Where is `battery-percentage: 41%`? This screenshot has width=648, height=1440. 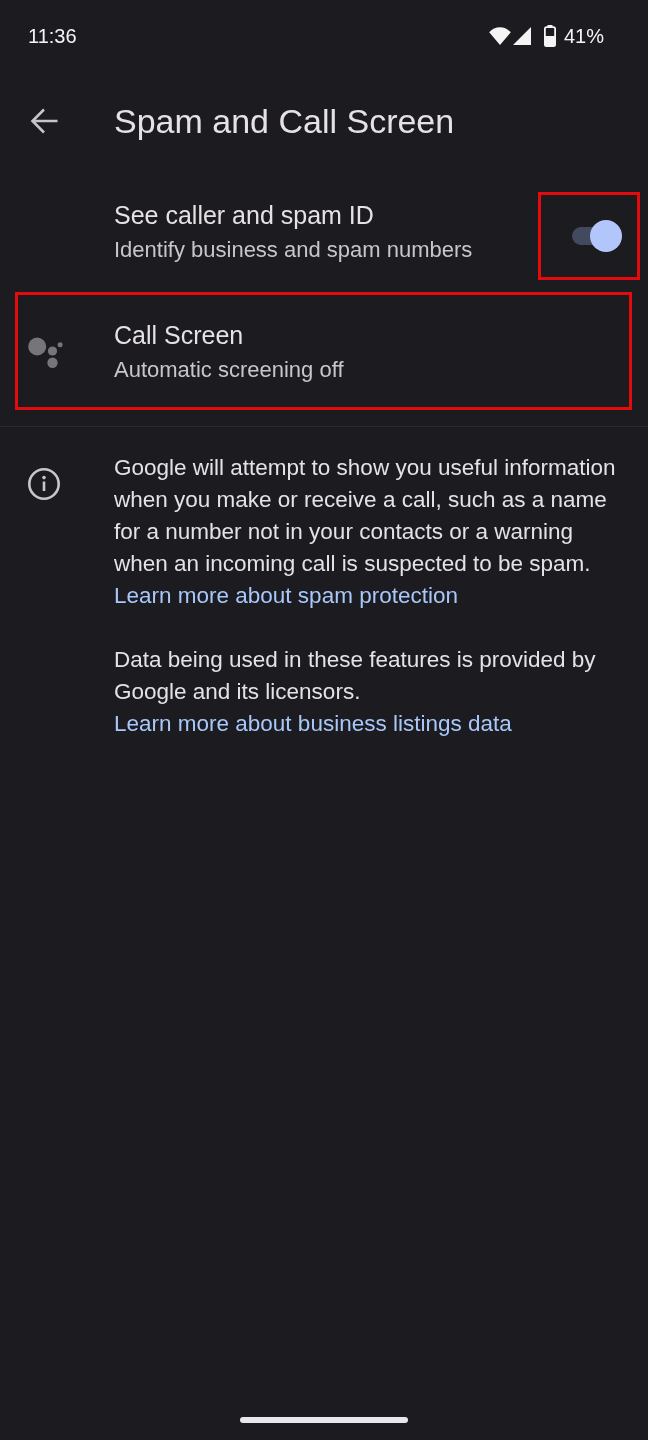 battery-percentage: 41% is located at coordinates (583, 36).